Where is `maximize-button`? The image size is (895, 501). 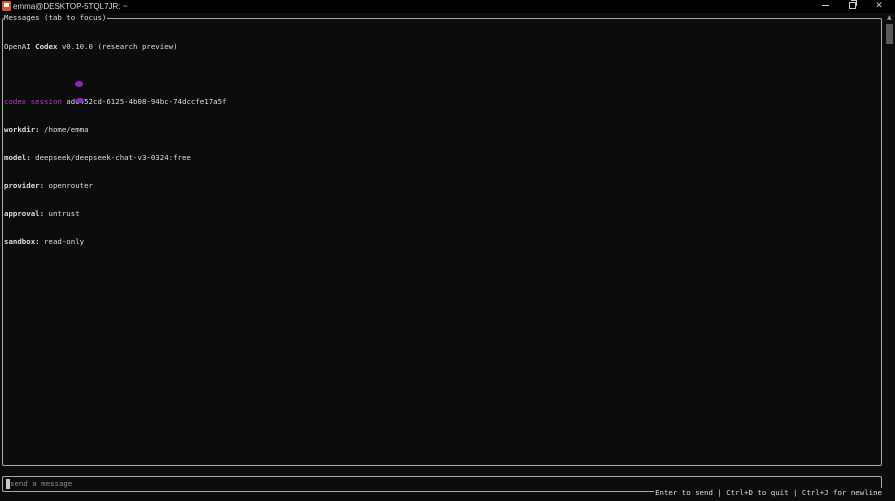
maximize-button is located at coordinates (852, 6).